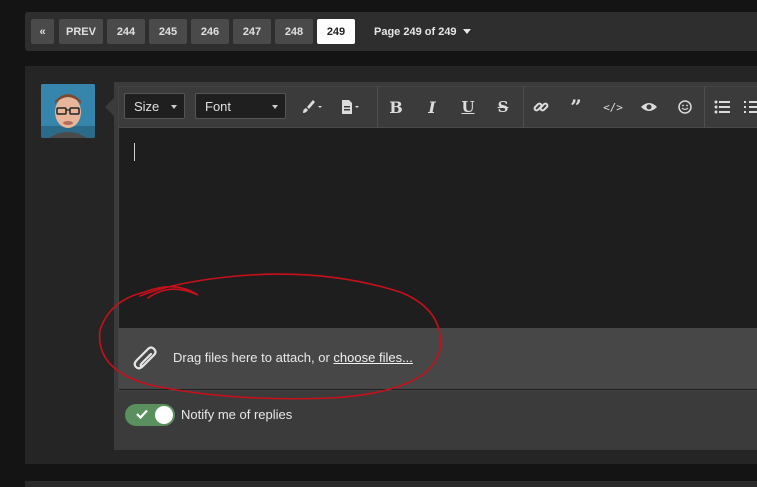 This screenshot has height=487, width=757. I want to click on page-button-245: 245, so click(168, 31).